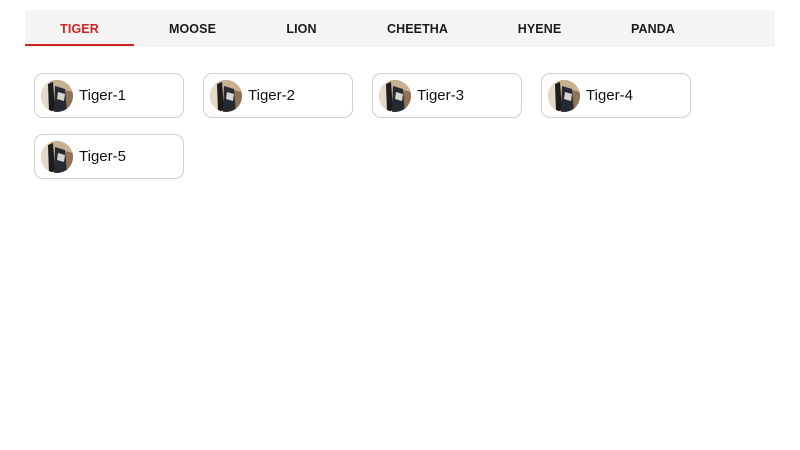 The width and height of the screenshot is (800, 450). I want to click on card-label: Tiger-3, so click(440, 95).